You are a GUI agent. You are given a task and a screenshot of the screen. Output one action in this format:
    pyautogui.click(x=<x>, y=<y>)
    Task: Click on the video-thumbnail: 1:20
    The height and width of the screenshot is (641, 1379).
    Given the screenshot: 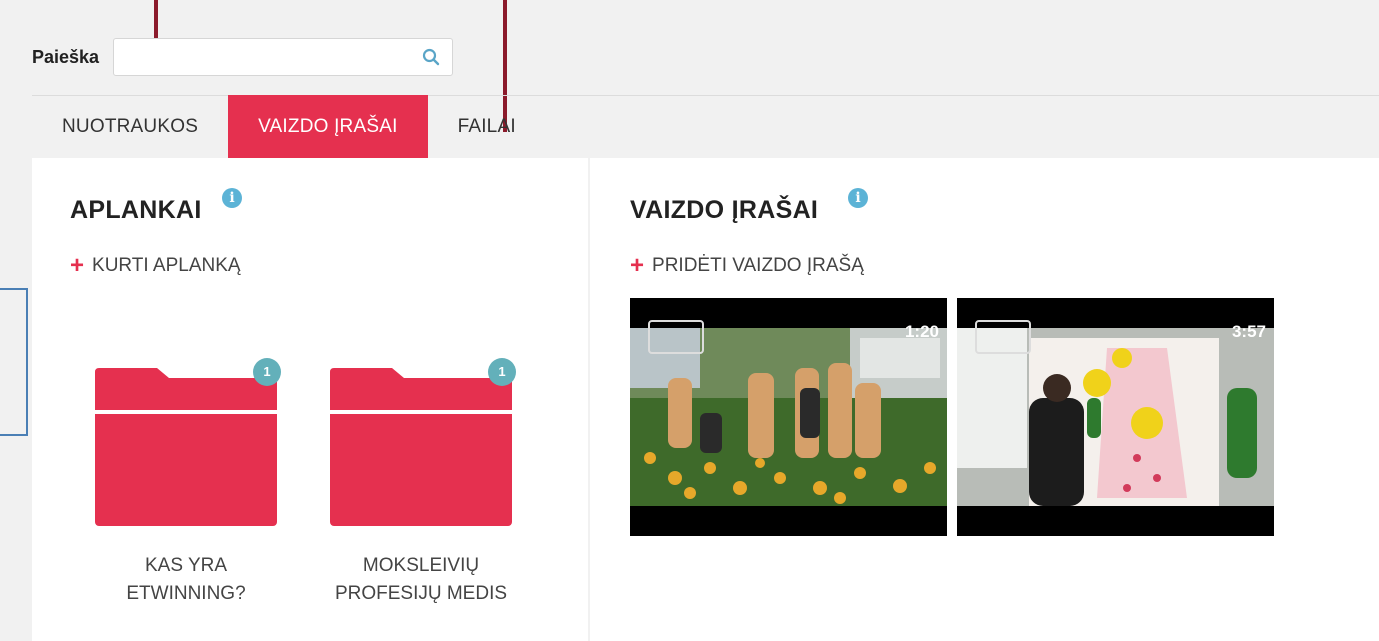 What is the action you would take?
    pyautogui.click(x=788, y=417)
    